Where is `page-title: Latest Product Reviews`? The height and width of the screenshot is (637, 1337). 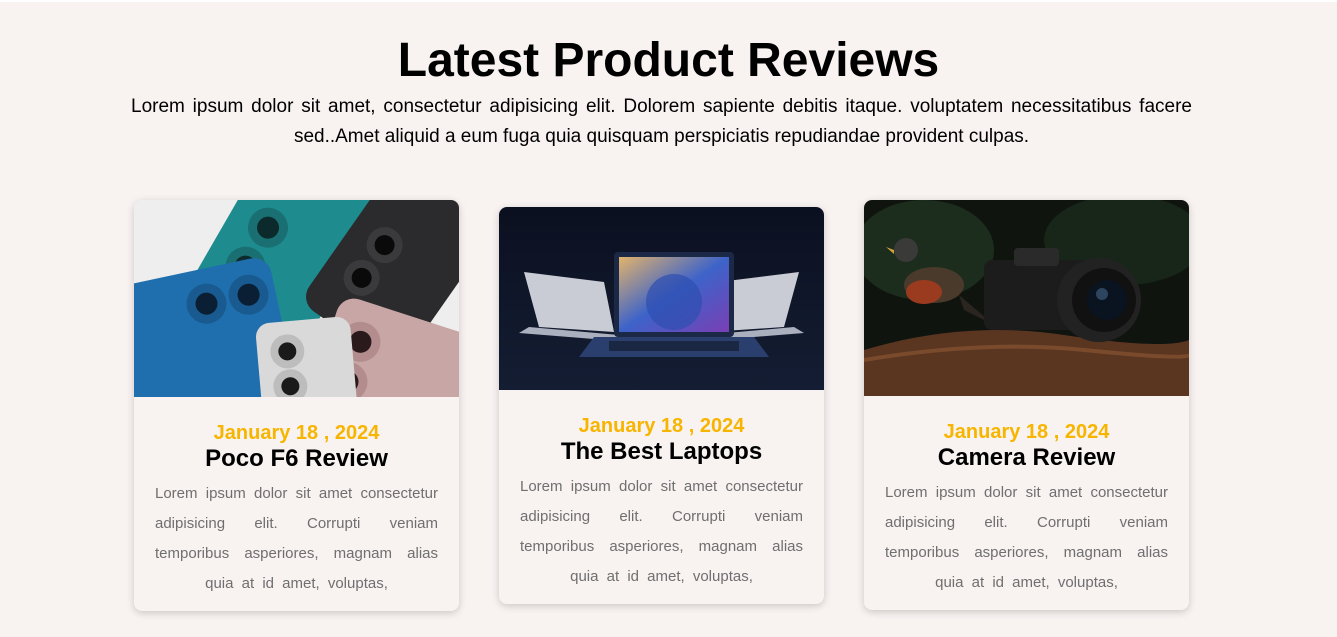
page-title: Latest Product Reviews is located at coordinates (668, 60).